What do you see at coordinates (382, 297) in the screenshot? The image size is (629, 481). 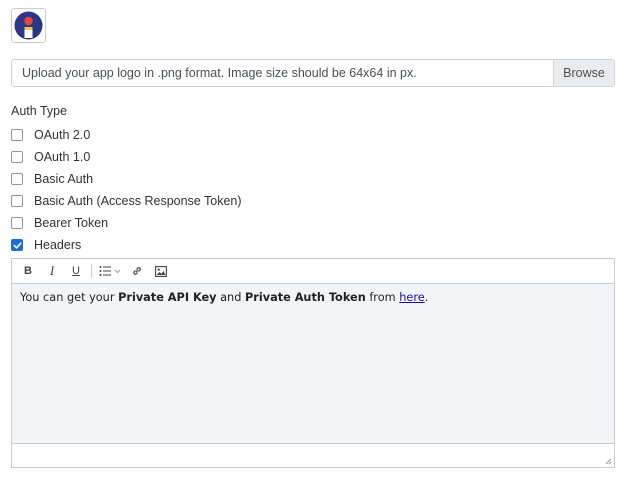 I see `content-text: from` at bounding box center [382, 297].